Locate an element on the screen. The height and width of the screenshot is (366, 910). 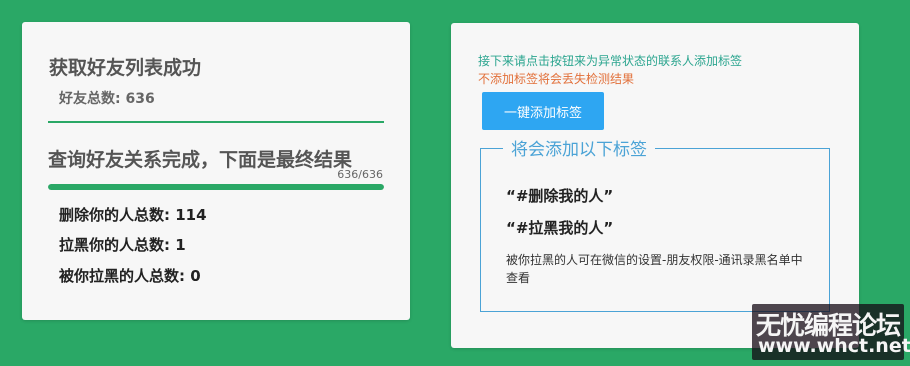
stat-blocked-you-count: 拉黑你的人总数: 1 is located at coordinates (122, 245).